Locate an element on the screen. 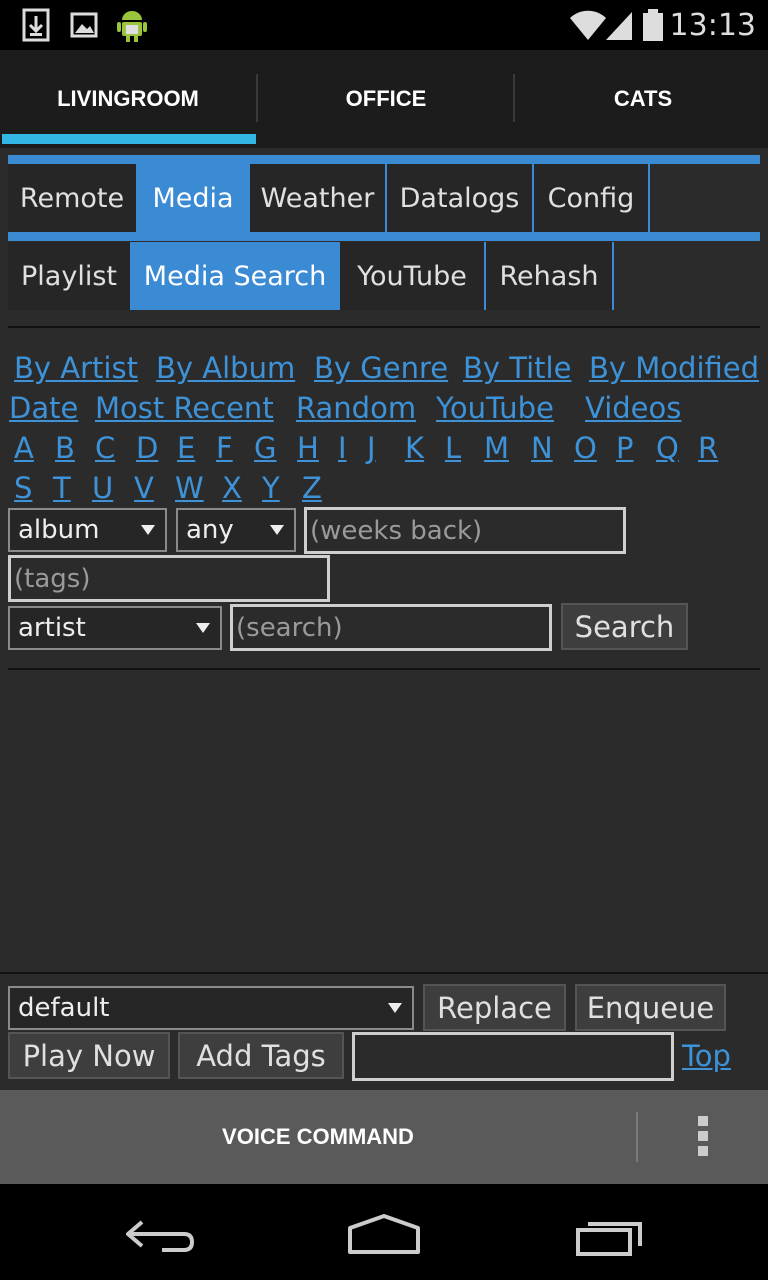 This screenshot has height=1280, width=768. tab-cats: CATS is located at coordinates (641, 99).